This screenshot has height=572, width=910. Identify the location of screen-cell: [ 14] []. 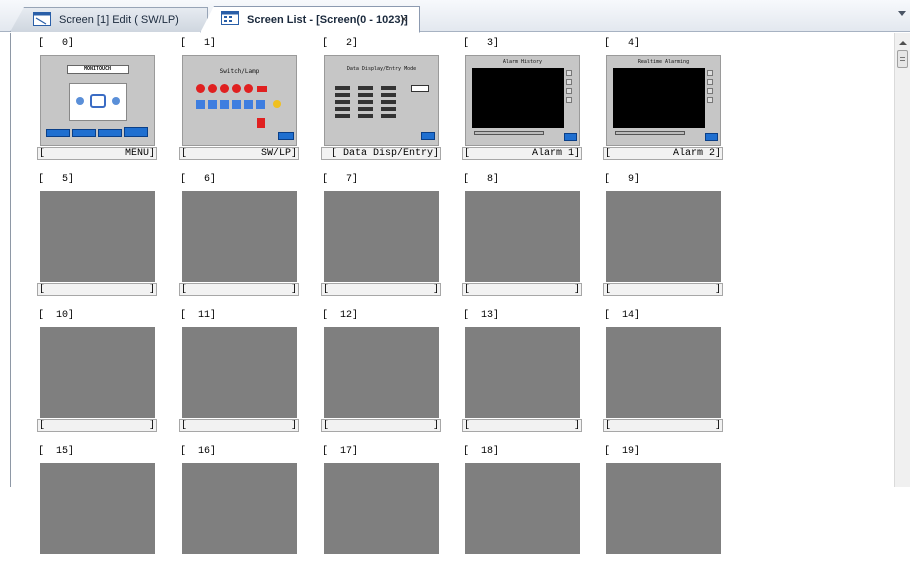
(650, 370).